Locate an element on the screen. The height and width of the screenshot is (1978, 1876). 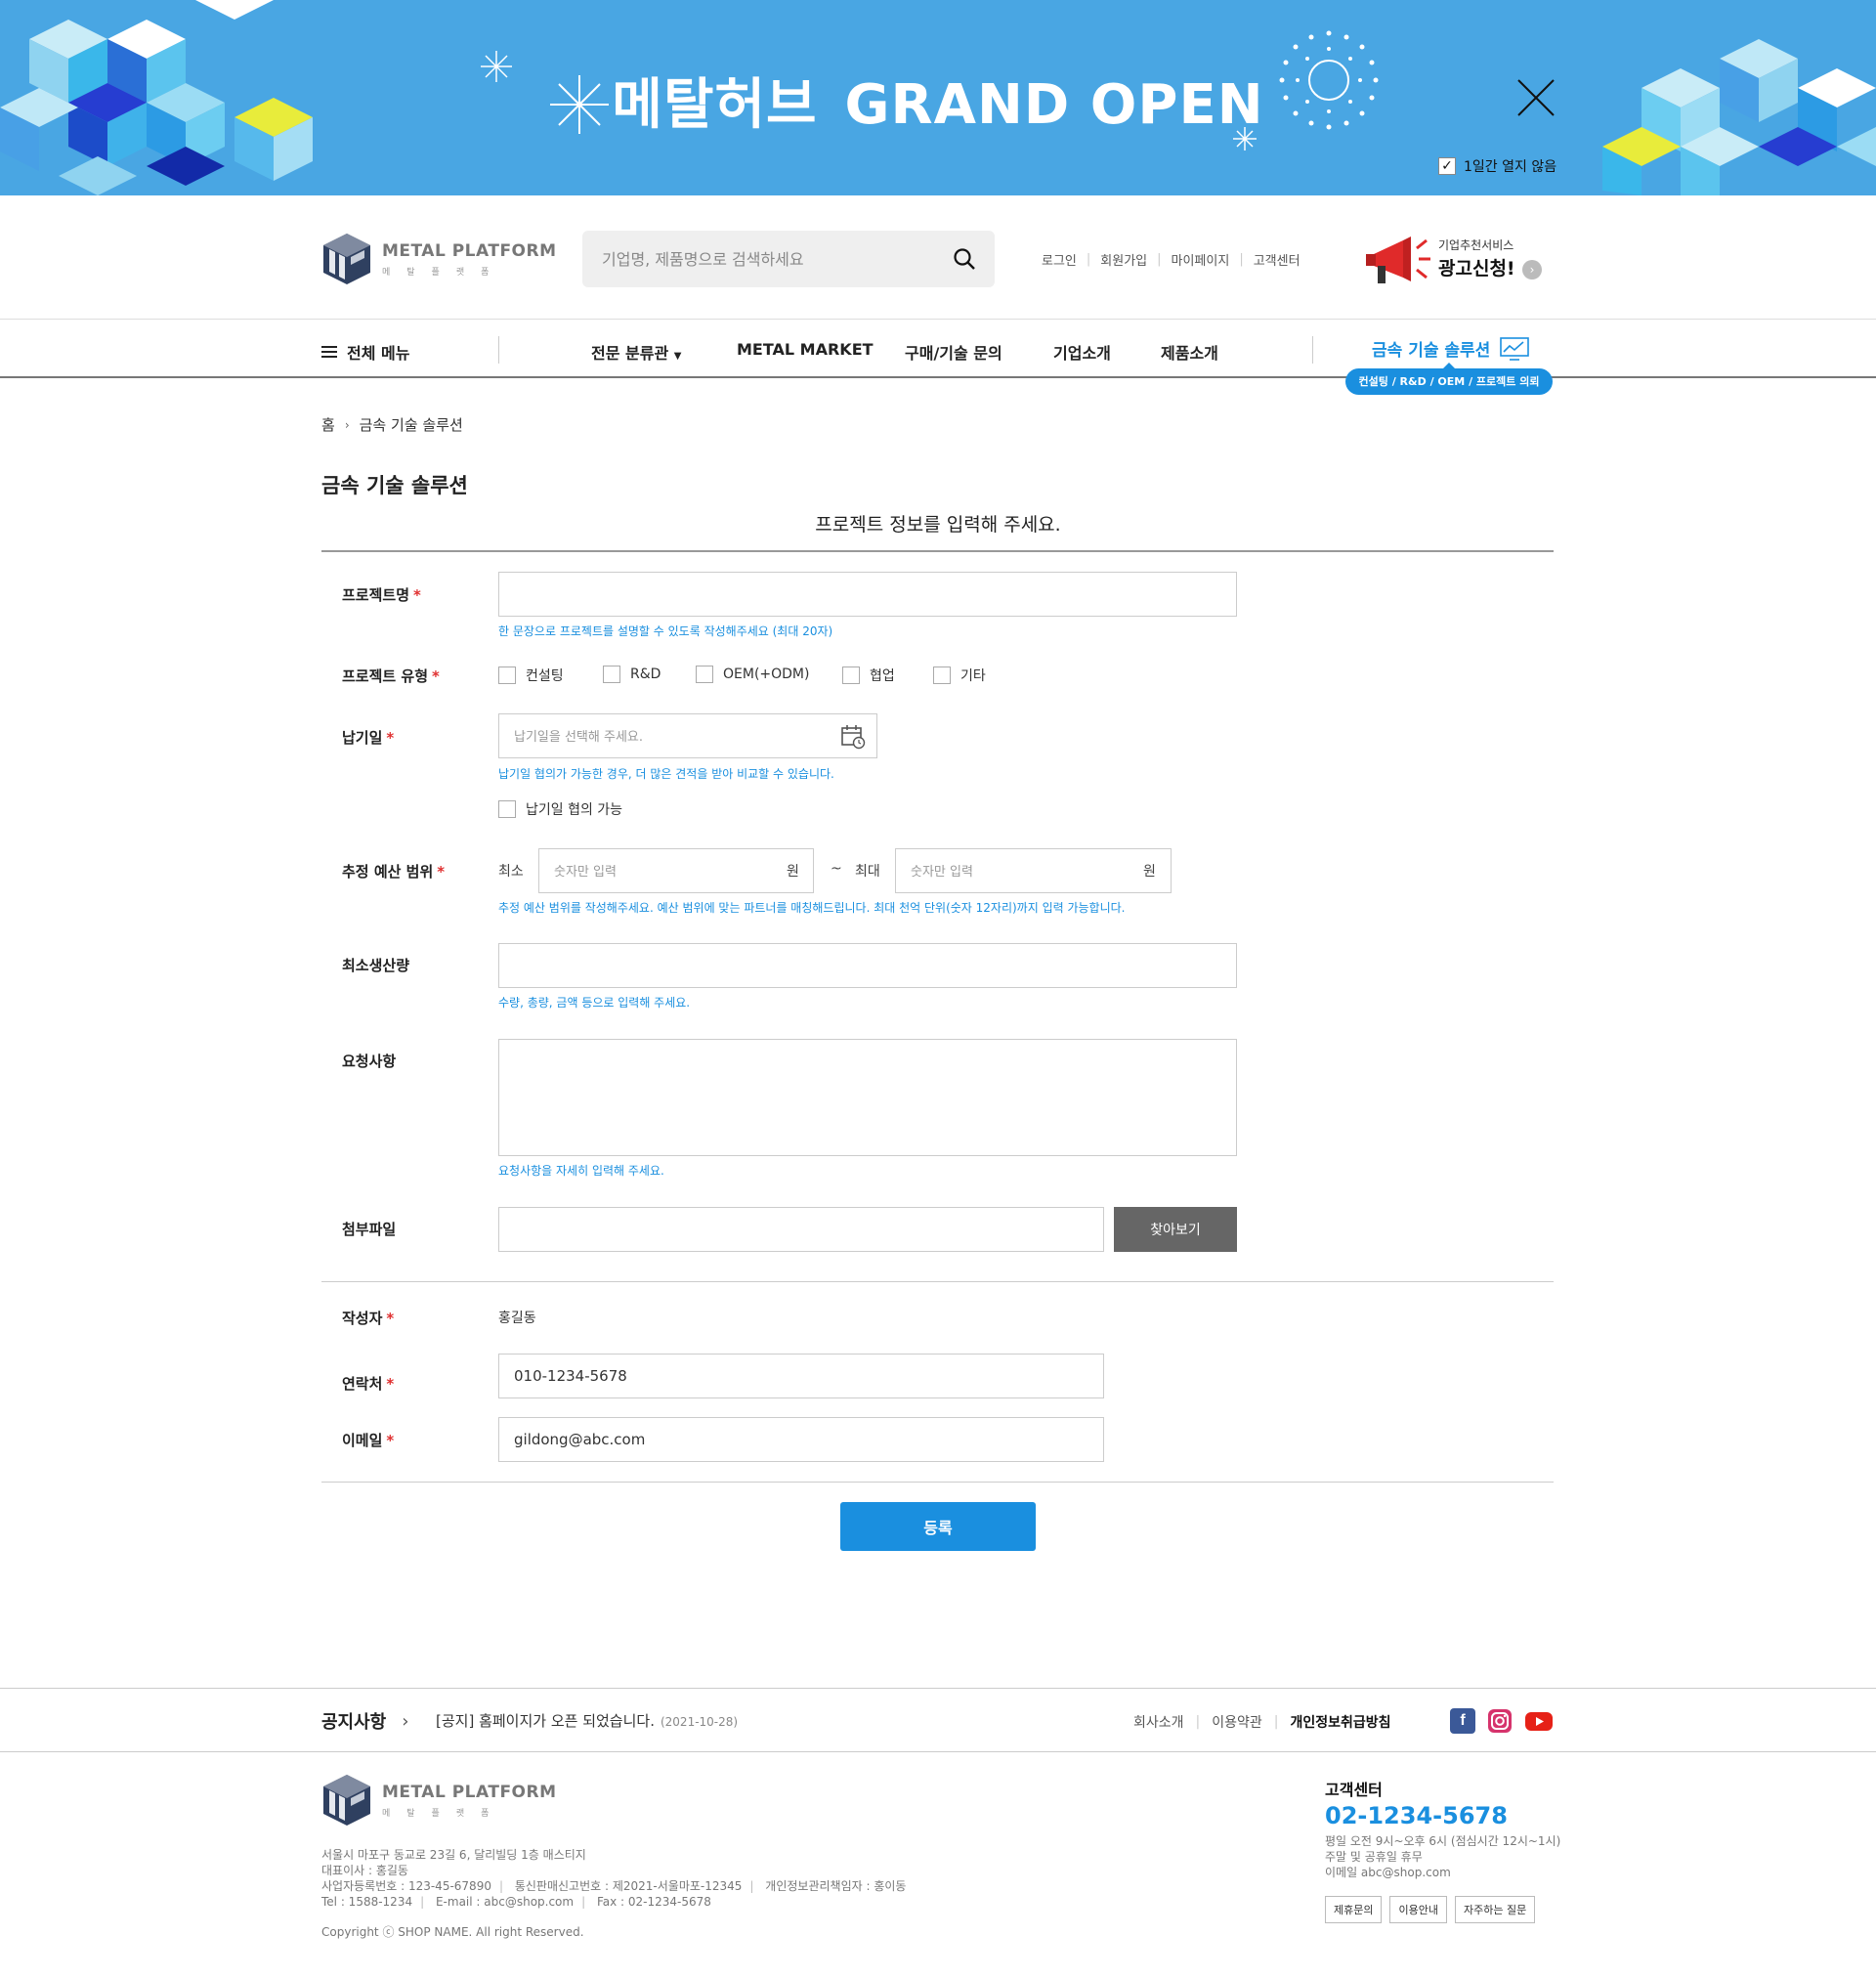
due-date-negotiable-checkbox: 납기일 협의 가능 is located at coordinates (560, 809).